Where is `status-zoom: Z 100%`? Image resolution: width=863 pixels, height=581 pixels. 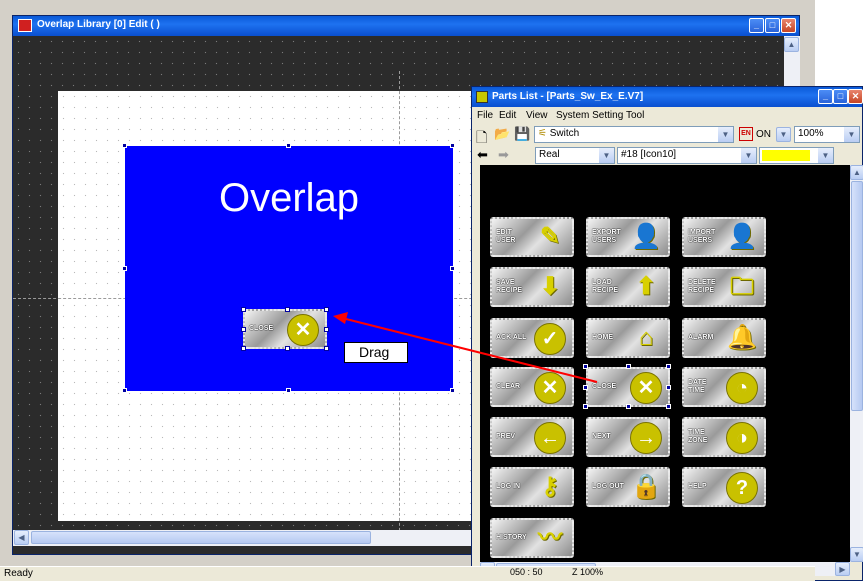 status-zoom: Z 100% is located at coordinates (588, 572).